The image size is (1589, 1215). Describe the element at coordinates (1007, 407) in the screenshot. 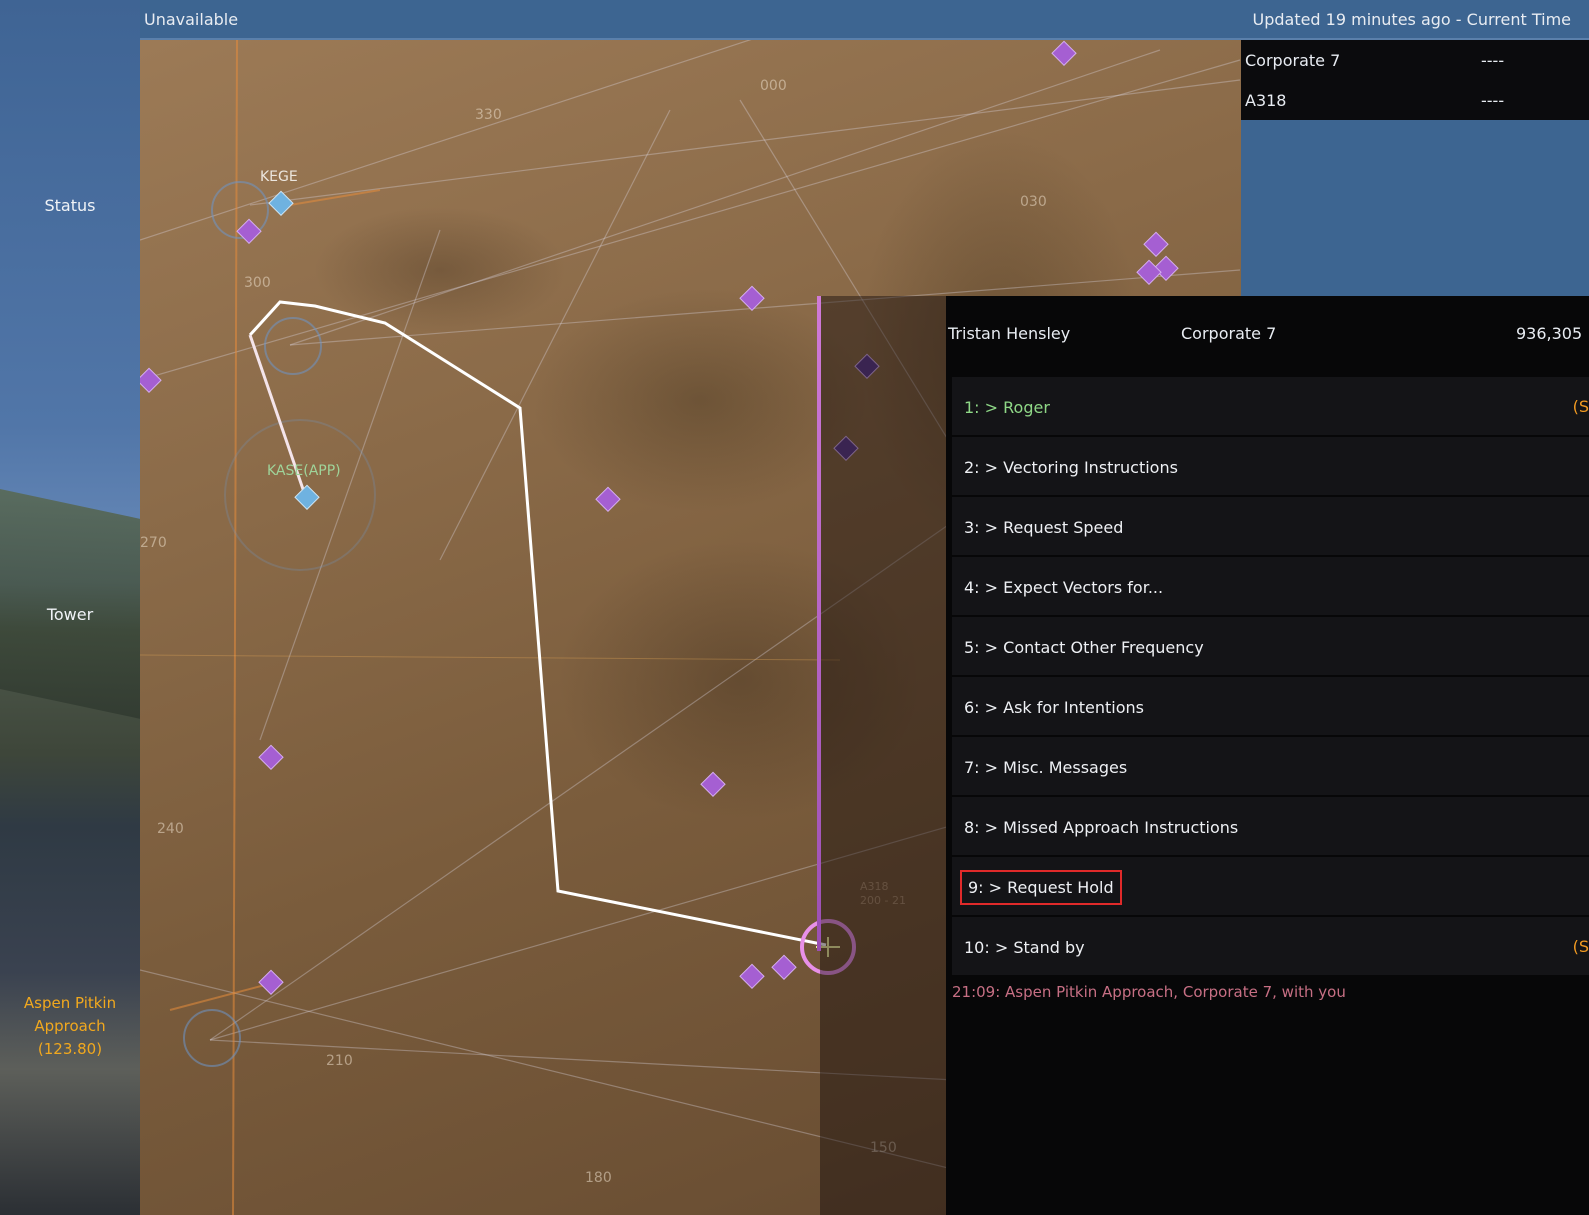

I see `menu-item-label: 1: > Roger` at that location.